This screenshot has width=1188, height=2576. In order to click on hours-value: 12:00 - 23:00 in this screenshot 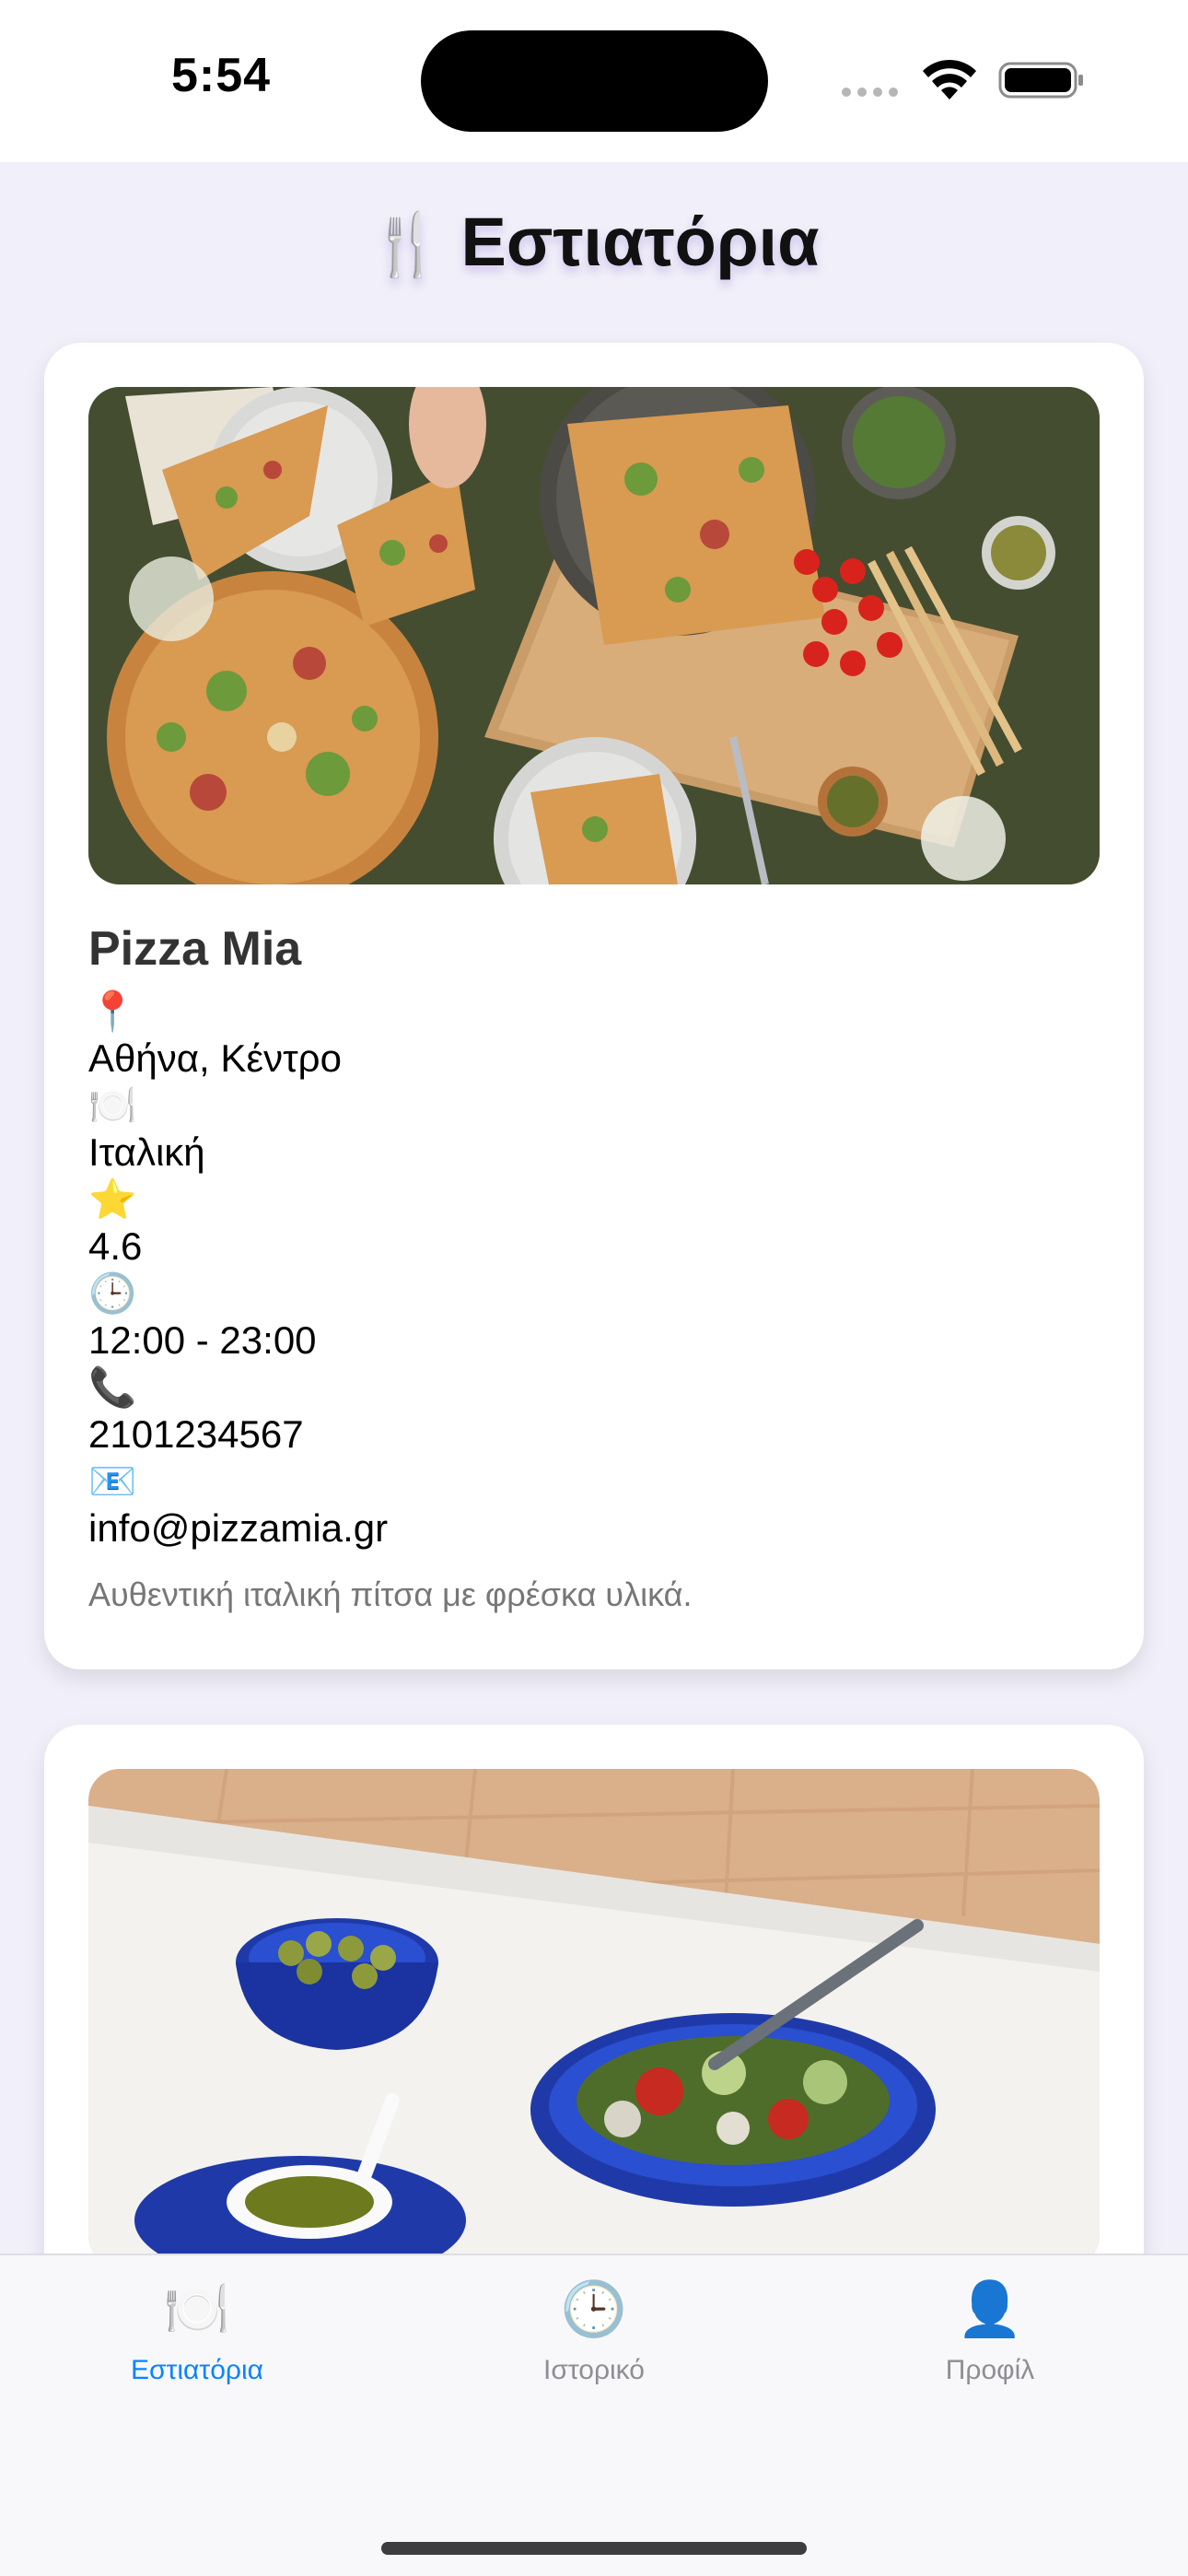, I will do `click(202, 1340)`.